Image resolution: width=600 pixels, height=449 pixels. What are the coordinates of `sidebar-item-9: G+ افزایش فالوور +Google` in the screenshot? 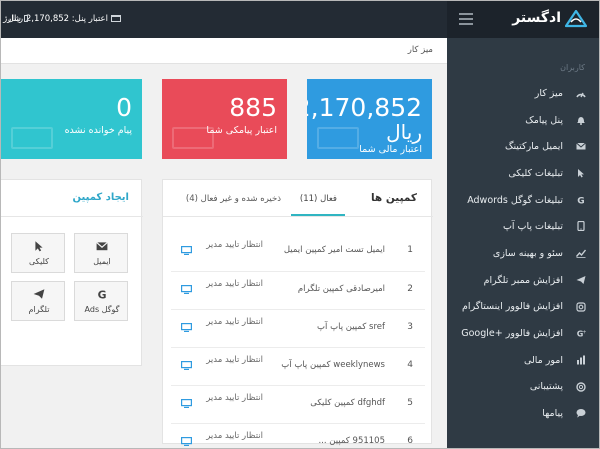 It's located at (522, 333).